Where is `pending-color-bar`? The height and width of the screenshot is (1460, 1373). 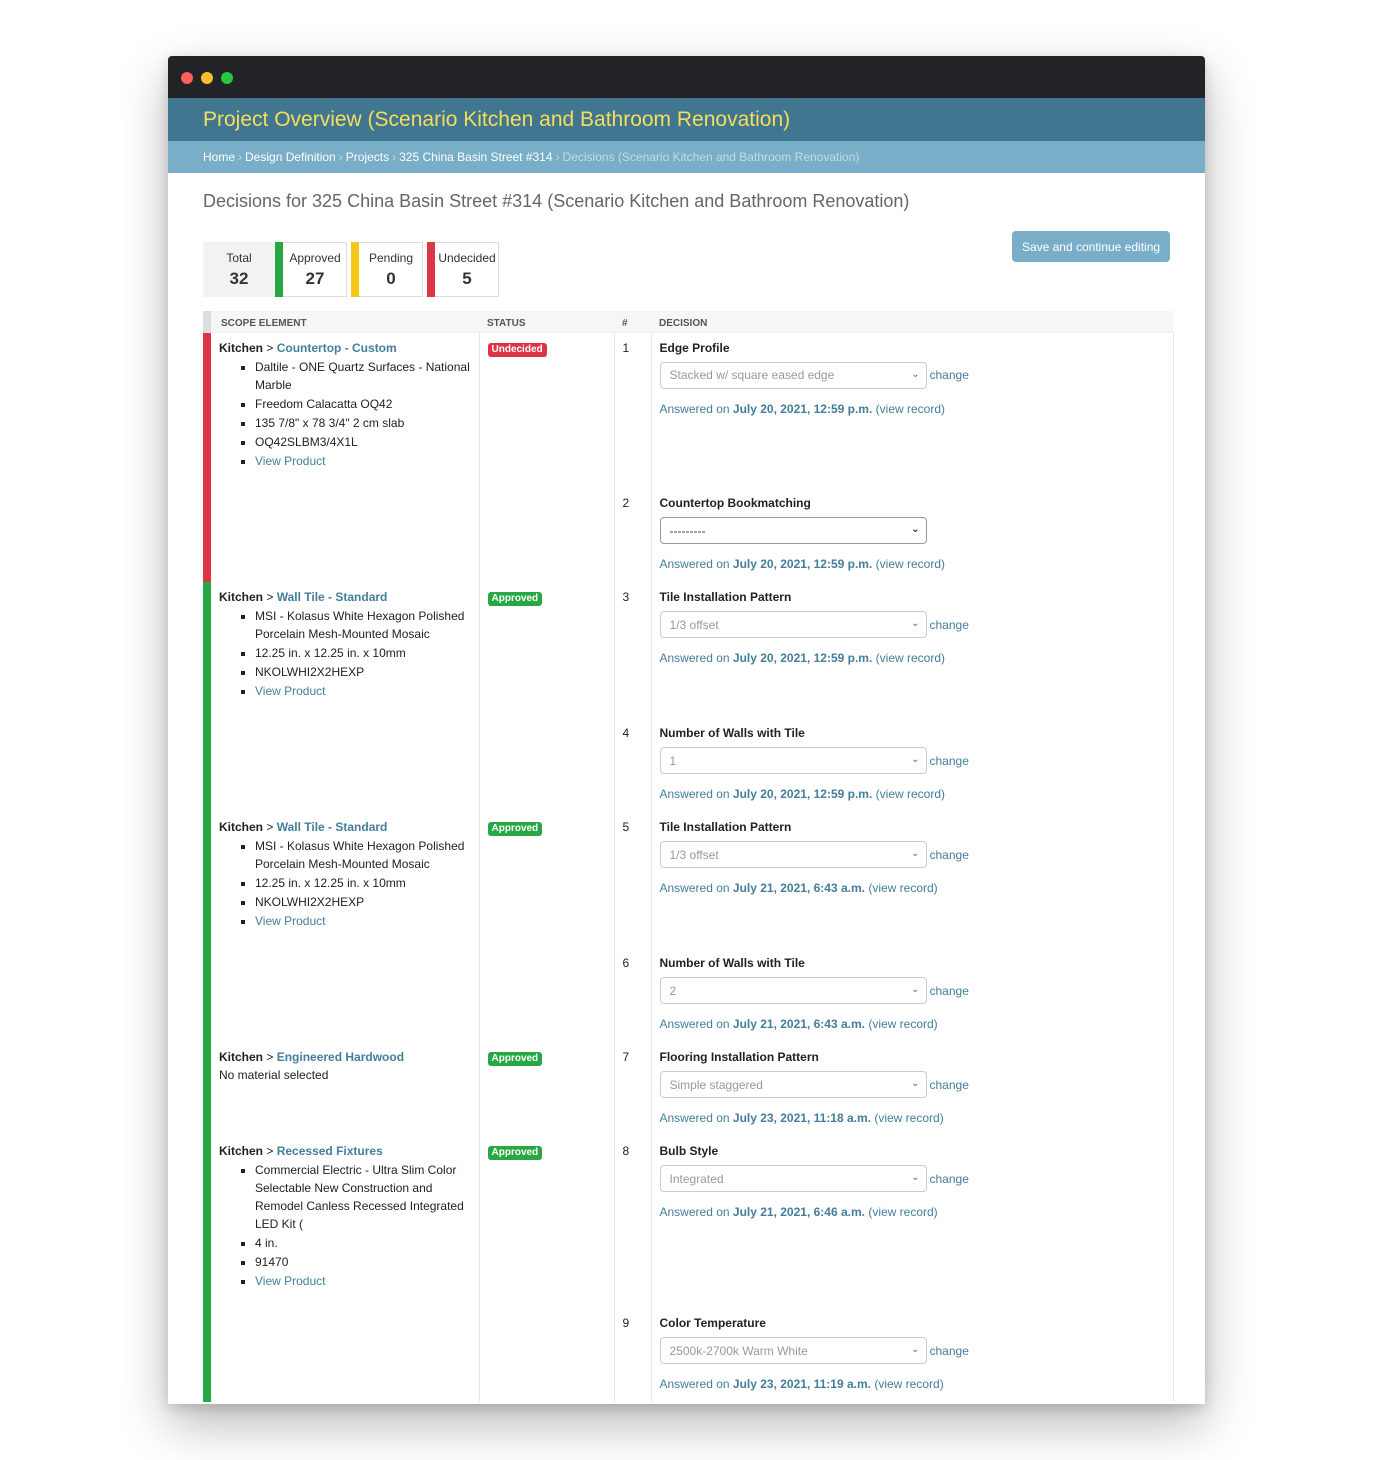 pending-color-bar is located at coordinates (355, 269).